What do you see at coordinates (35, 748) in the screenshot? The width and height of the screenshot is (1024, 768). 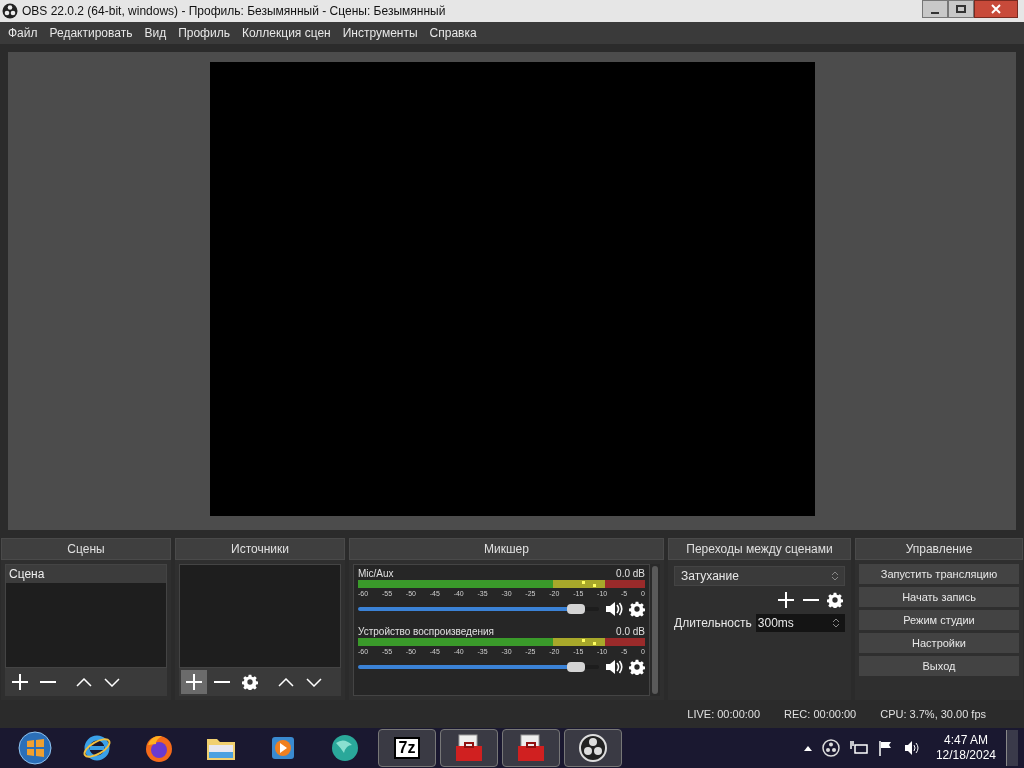 I see `start-orb-icon` at bounding box center [35, 748].